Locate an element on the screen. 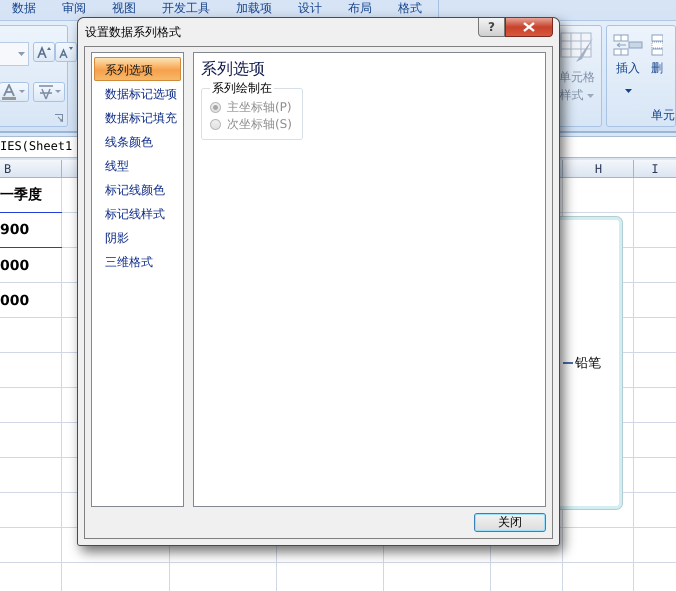  ribbon-tab: 设计 is located at coordinates (310, 8).